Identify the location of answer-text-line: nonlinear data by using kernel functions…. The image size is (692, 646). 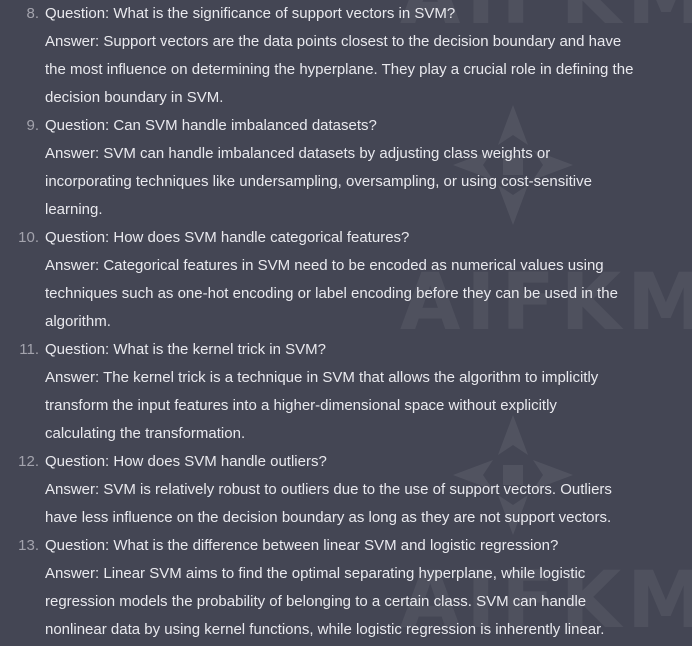
(325, 629).